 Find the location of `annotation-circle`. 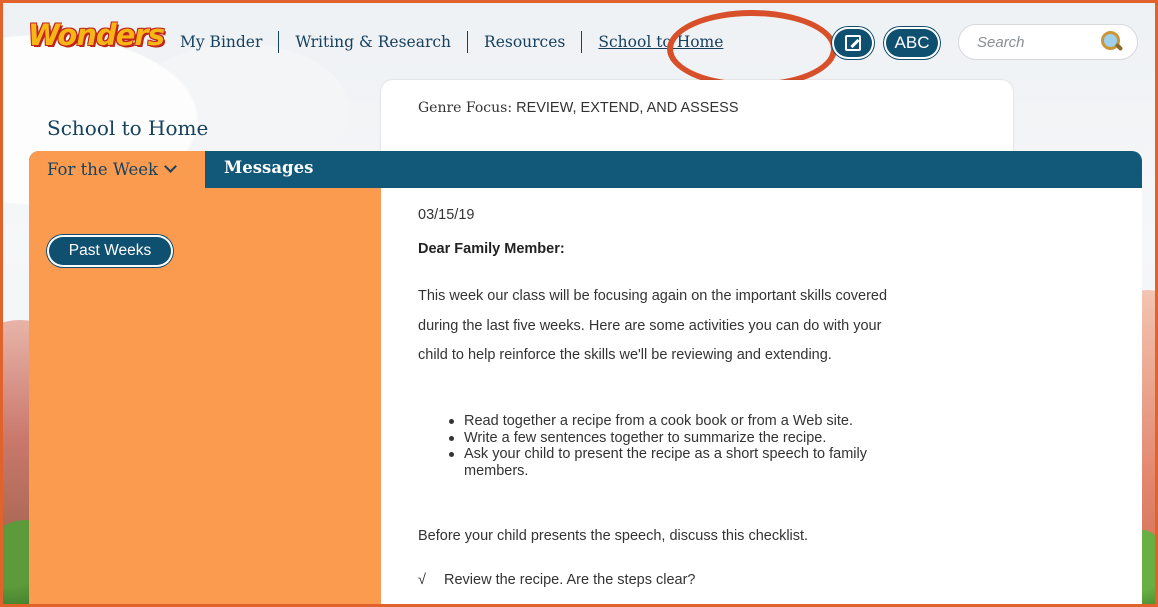

annotation-circle is located at coordinates (752, 49).